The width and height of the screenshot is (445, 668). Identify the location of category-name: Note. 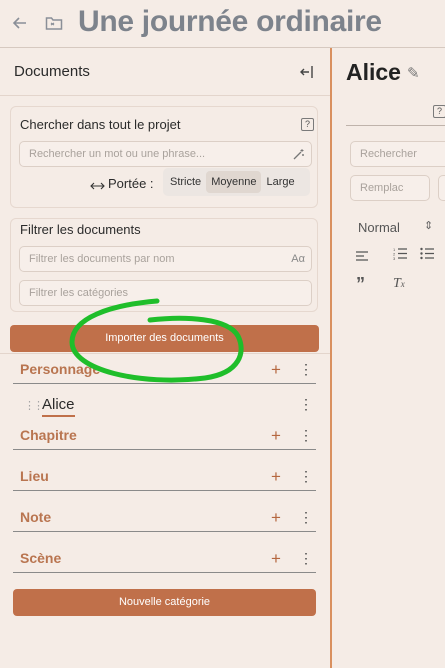
(36, 517).